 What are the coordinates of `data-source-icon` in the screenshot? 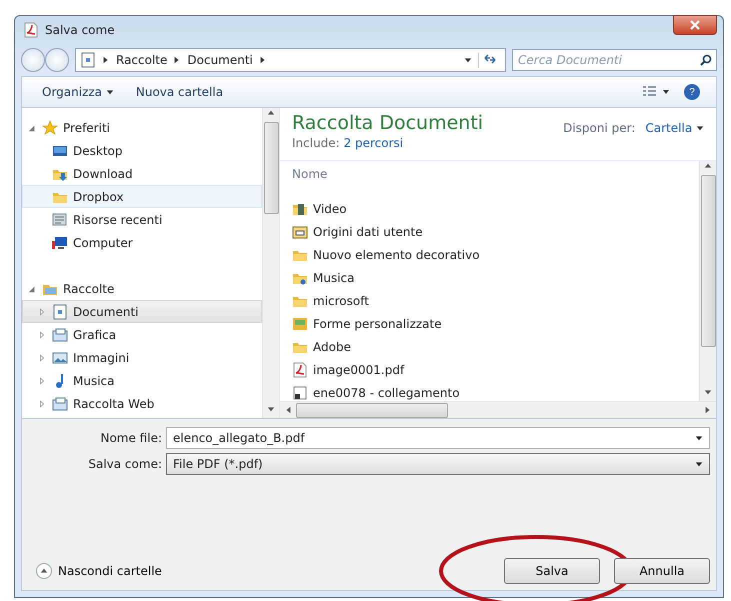 It's located at (300, 232).